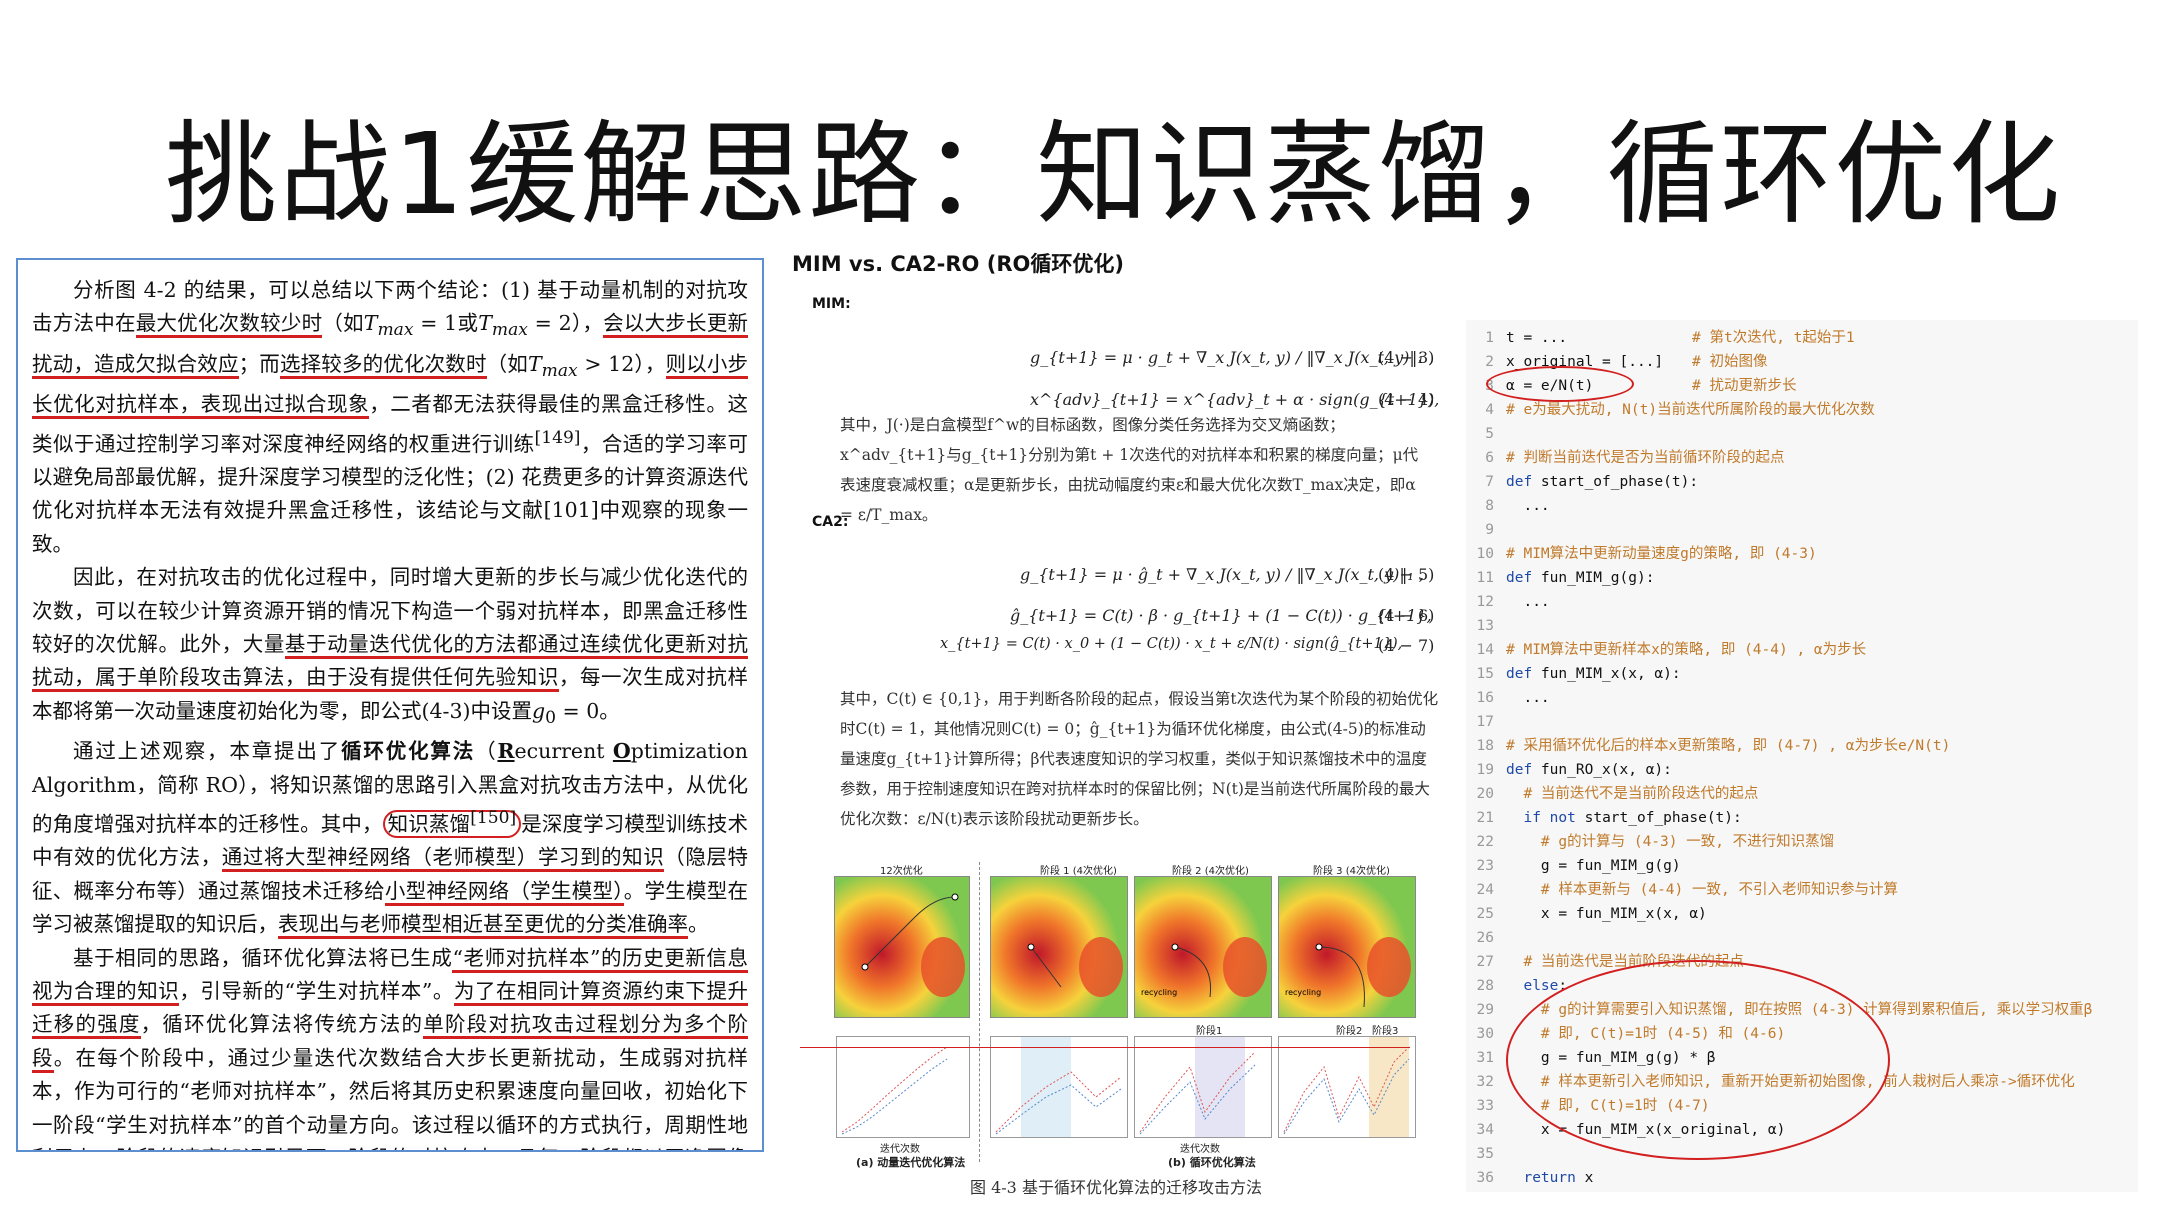  I want to click on heatmap-phase-2-graphic: recycling, so click(1203, 947).